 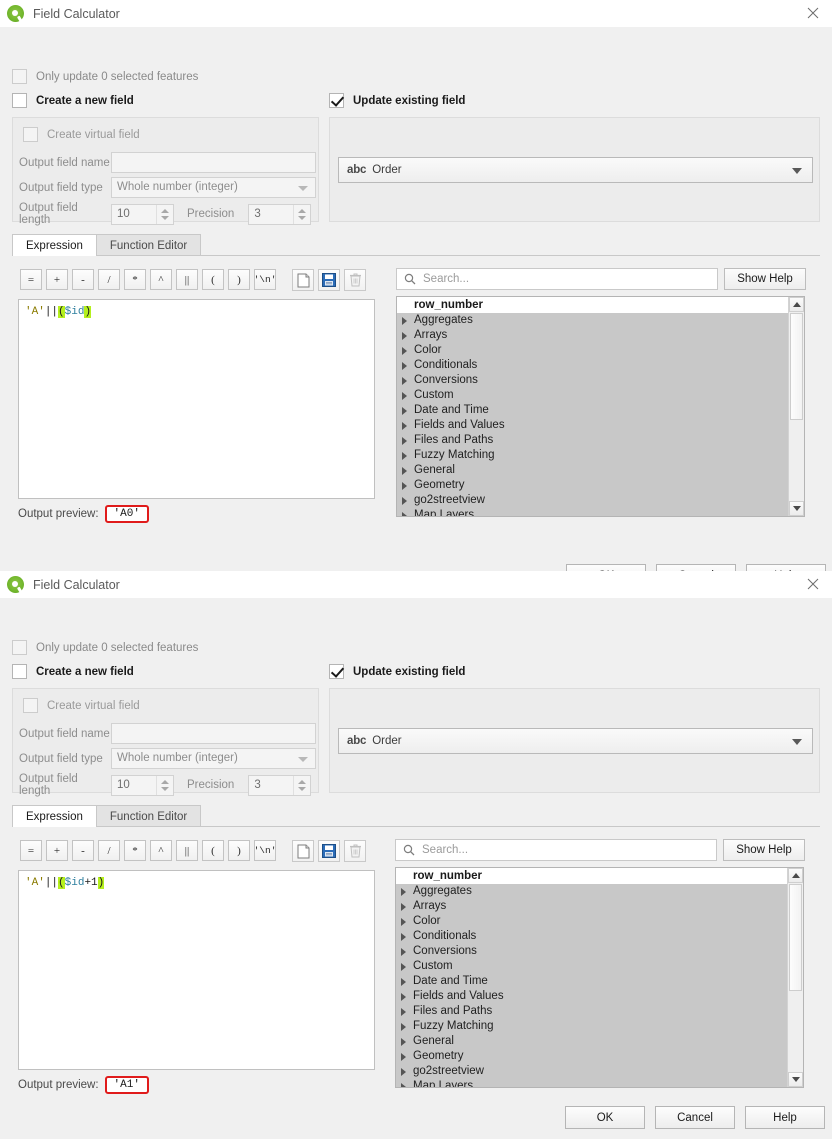 What do you see at coordinates (196, 970) in the screenshot?
I see `expression-editor: 'A'||($id+1)` at bounding box center [196, 970].